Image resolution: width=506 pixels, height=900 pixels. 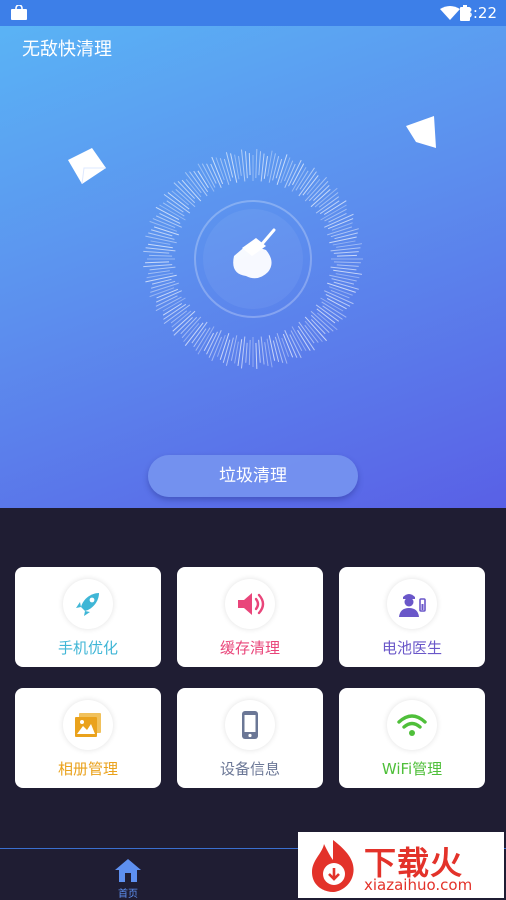 I want to click on speaker-icon, so click(x=251, y=604).